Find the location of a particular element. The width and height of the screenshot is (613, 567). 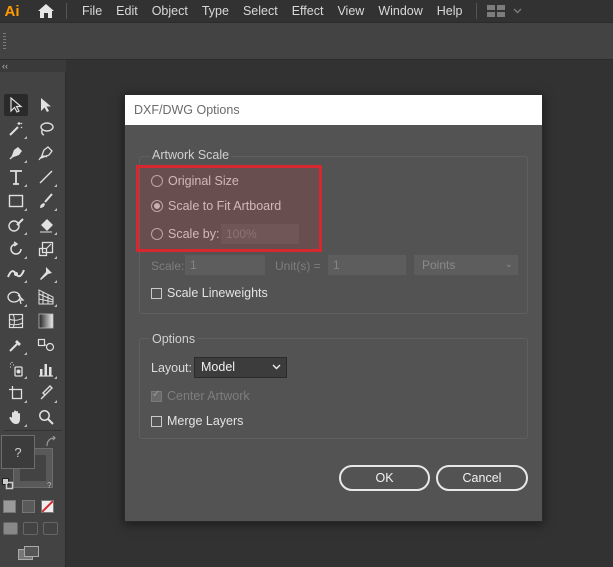

menu-effect: Effect is located at coordinates (308, 11).